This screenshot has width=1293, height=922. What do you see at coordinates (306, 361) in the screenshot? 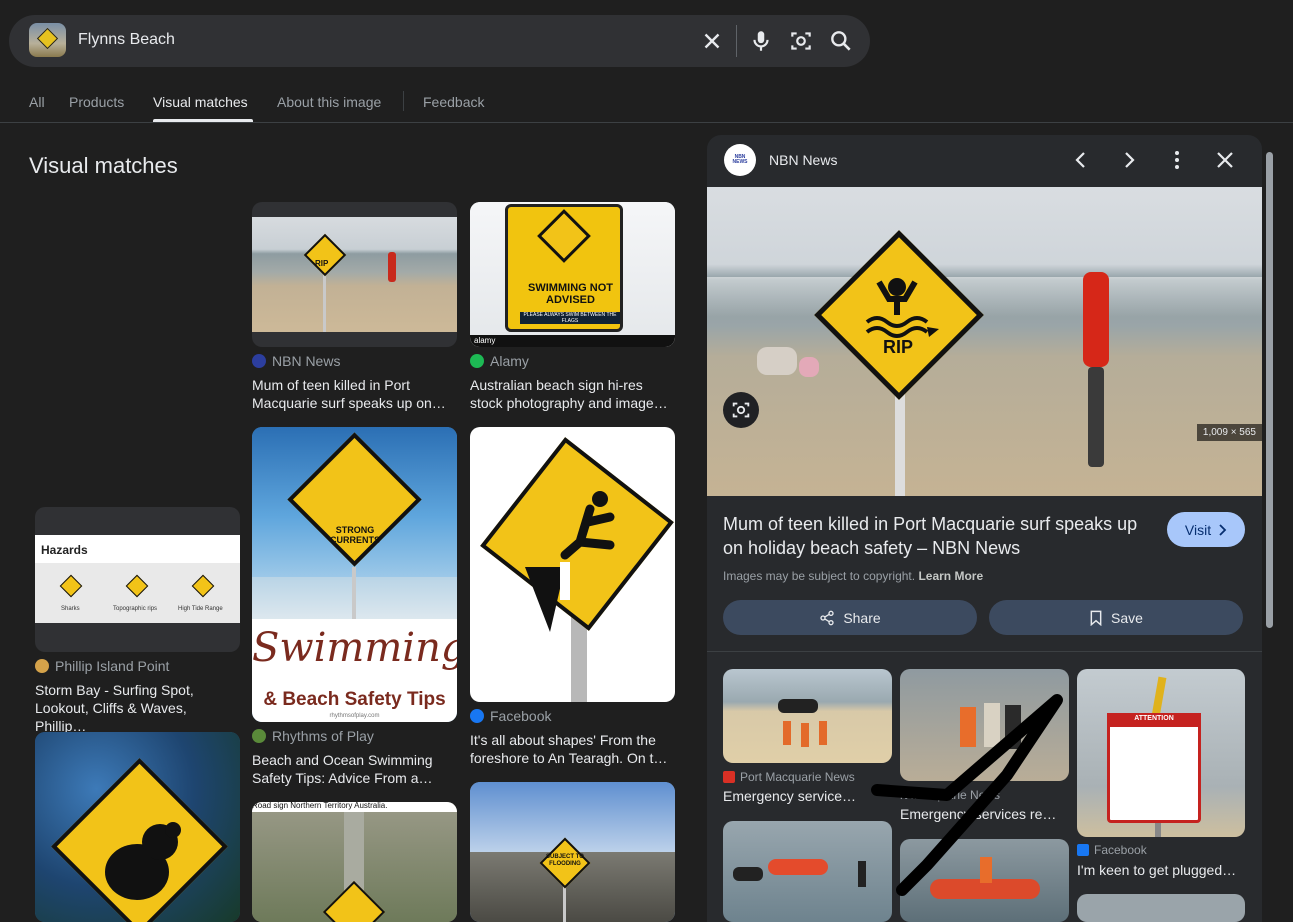
I see `source-label: NBN News` at bounding box center [306, 361].